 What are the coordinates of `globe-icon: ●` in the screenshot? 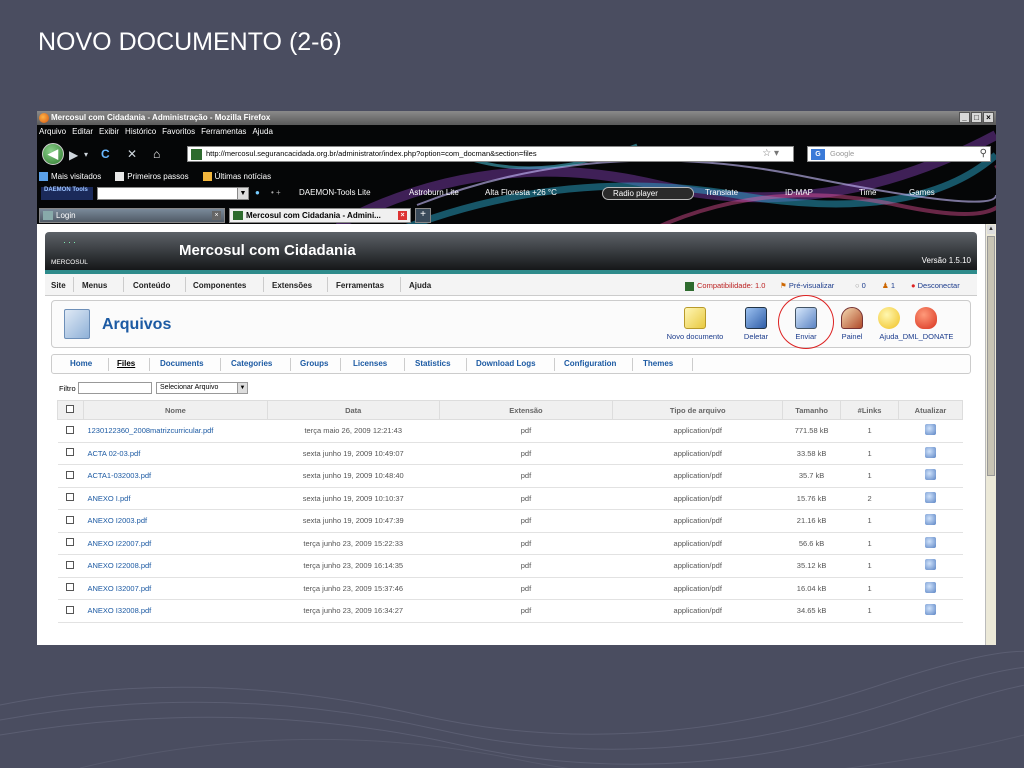 It's located at (257, 192).